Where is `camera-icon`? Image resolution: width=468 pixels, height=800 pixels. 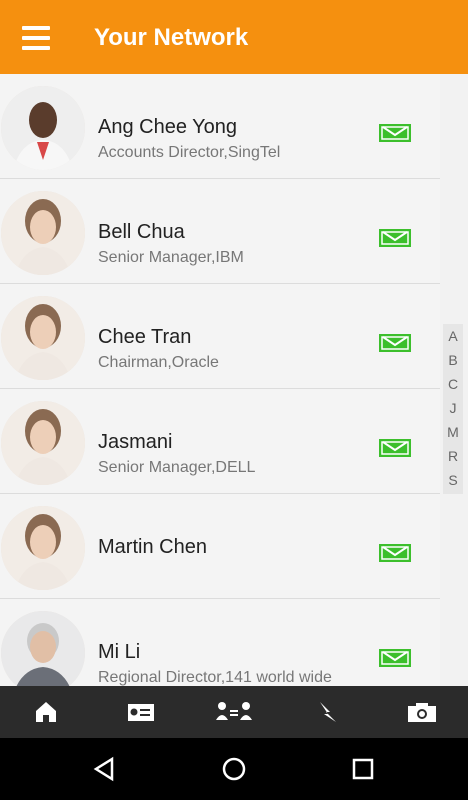
camera-icon is located at coordinates (422, 712).